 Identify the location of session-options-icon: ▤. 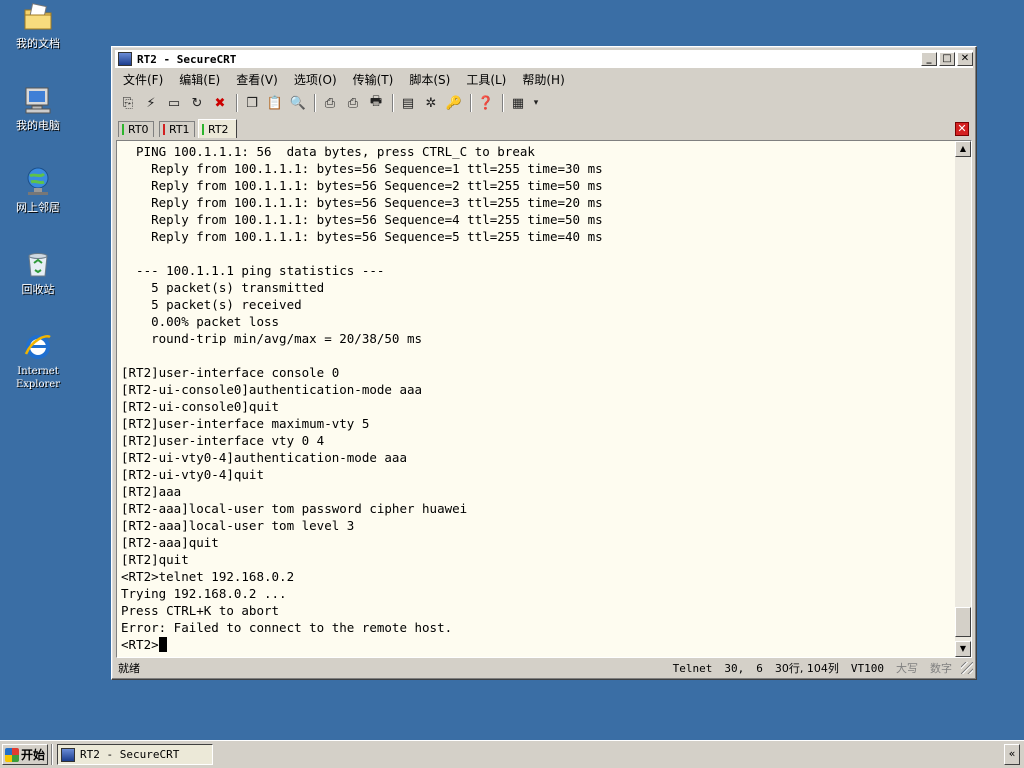
(408, 103).